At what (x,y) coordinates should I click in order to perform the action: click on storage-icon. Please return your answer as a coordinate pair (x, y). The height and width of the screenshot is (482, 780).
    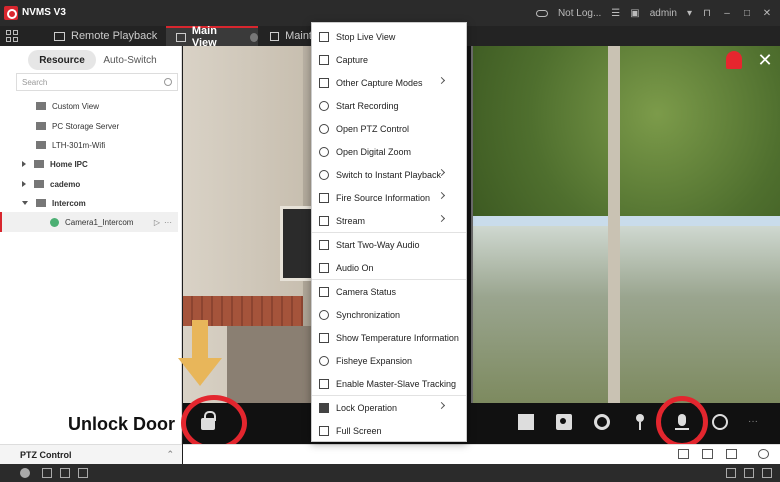
    Looking at the image, I should click on (41, 126).